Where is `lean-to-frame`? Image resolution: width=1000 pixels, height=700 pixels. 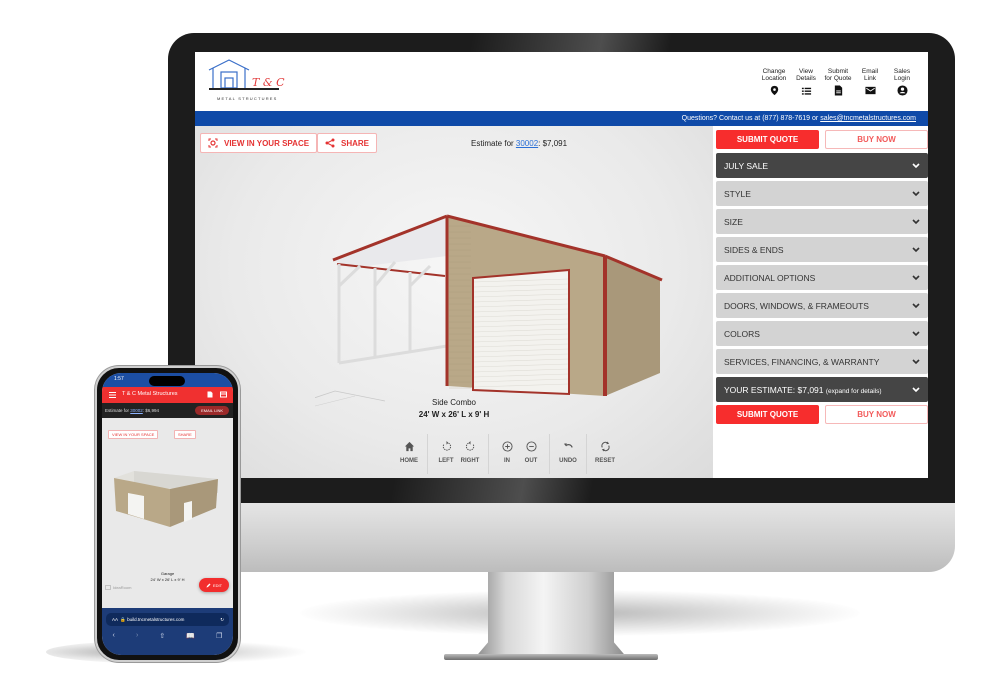
lean-to-frame is located at coordinates (392, 313).